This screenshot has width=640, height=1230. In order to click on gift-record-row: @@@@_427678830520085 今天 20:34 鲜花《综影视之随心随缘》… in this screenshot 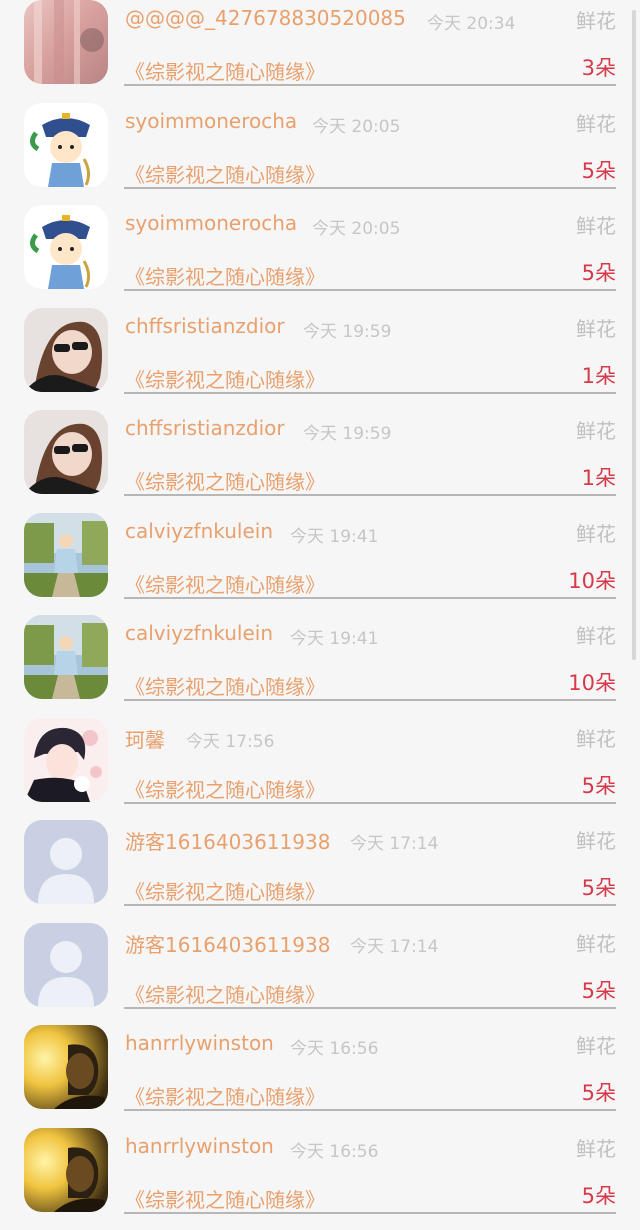, I will do `click(320, 51)`.